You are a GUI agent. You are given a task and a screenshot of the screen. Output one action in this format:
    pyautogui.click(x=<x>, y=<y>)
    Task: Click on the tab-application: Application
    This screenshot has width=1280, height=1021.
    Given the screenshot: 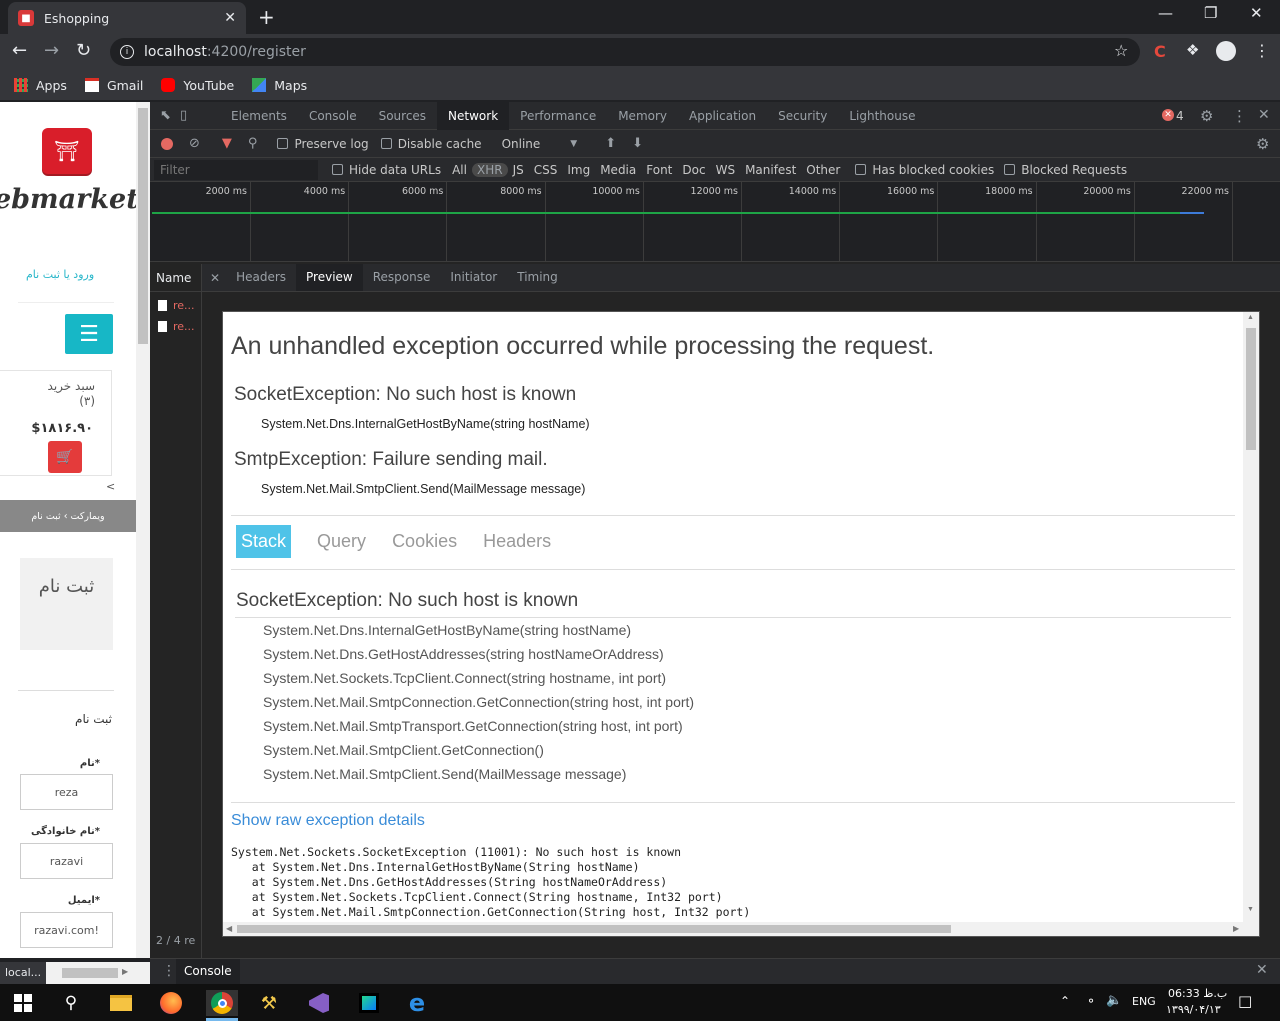 What is the action you would take?
    pyautogui.click(x=722, y=116)
    